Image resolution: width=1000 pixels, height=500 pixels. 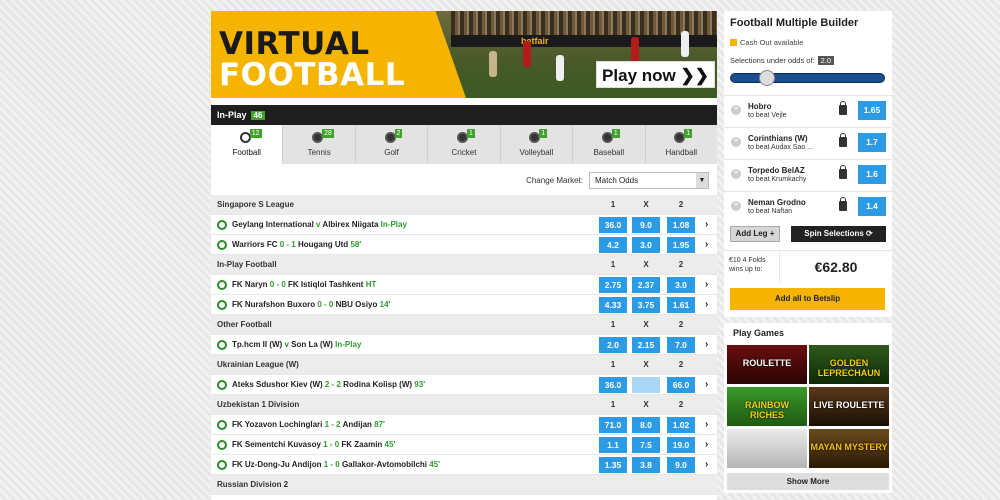 I want to click on tab-baseball: 1 Baseball, so click(x=609, y=144).